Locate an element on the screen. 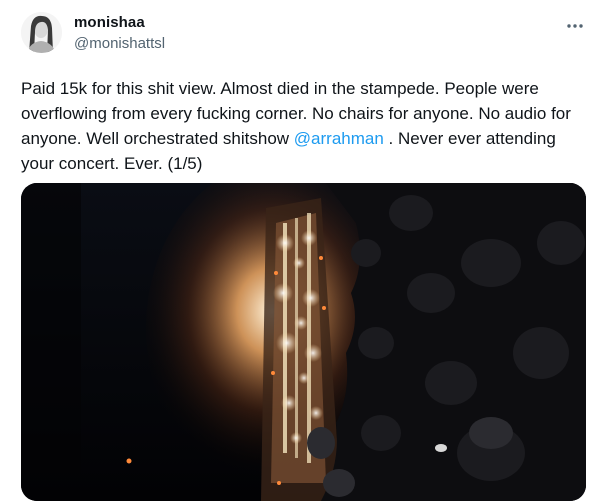  author-name: monishaa is located at coordinates (109, 22).